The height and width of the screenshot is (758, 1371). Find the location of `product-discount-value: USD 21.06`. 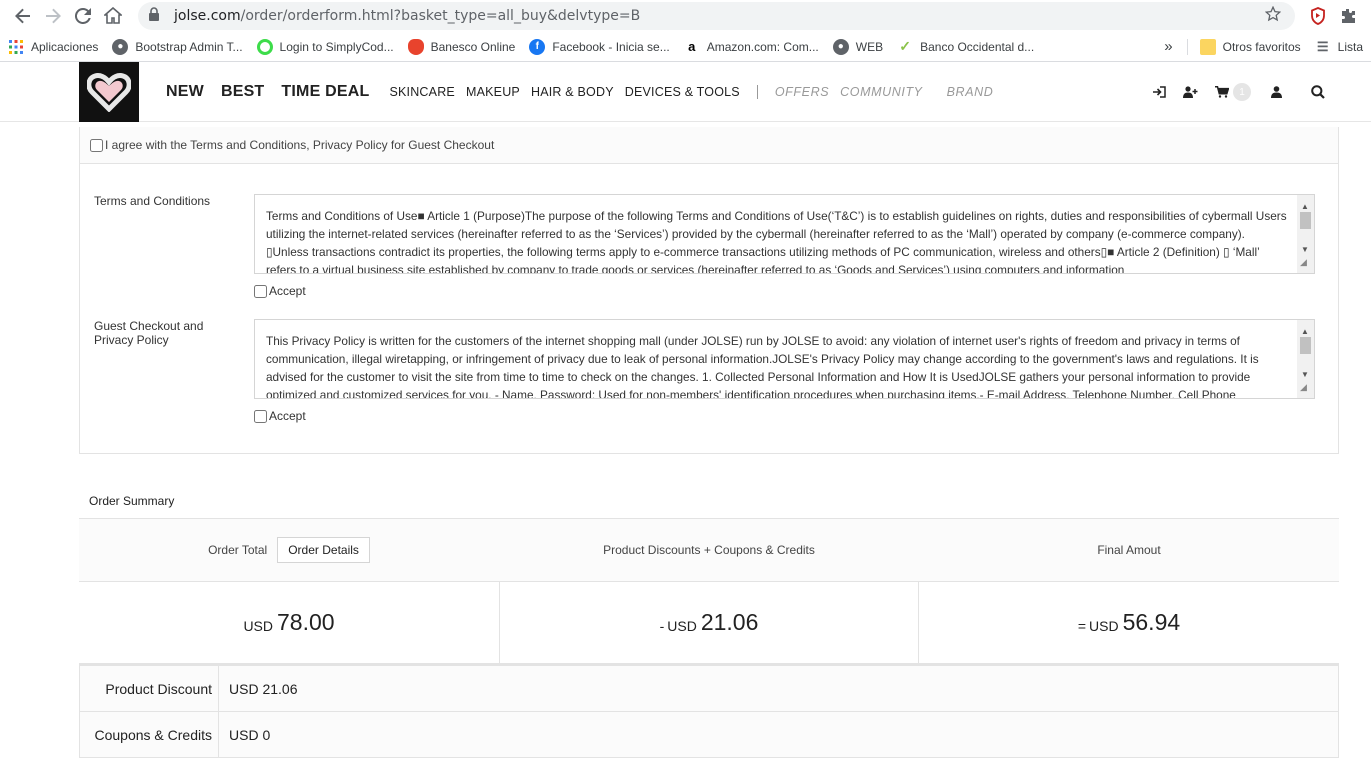

product-discount-value: USD 21.06 is located at coordinates (263, 688).